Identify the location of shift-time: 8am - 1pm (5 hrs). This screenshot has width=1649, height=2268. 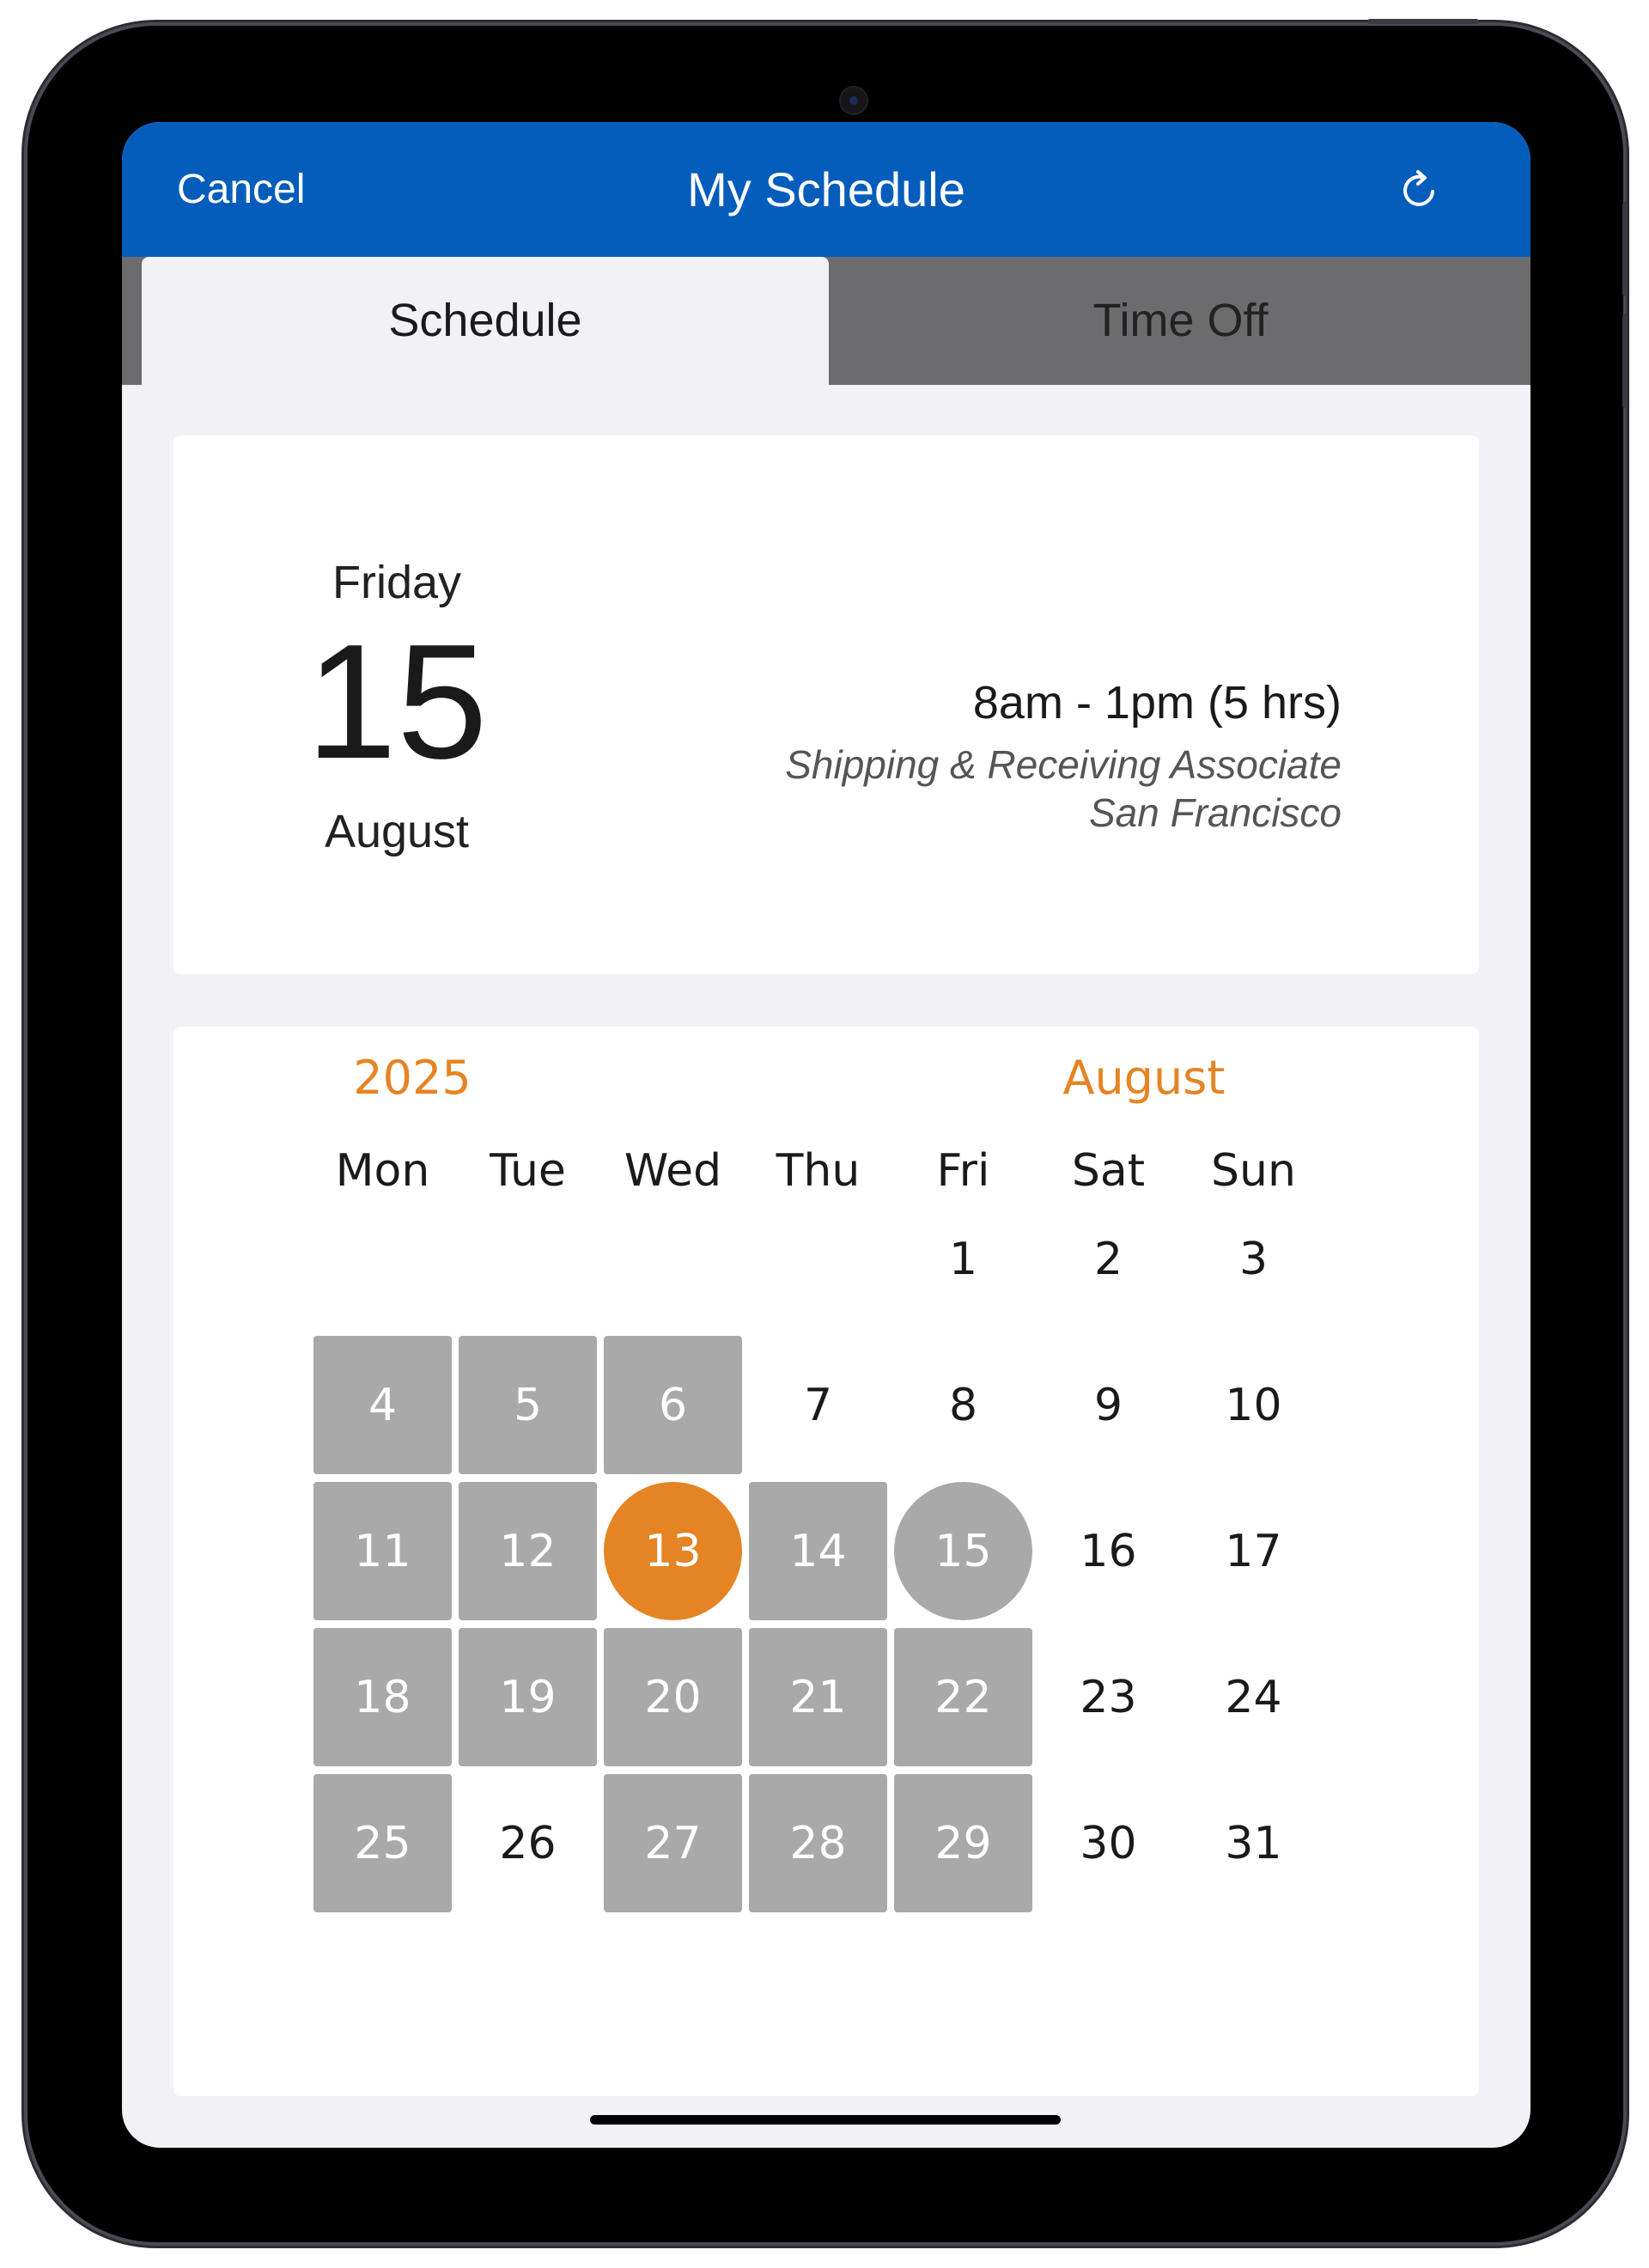
(1157, 703).